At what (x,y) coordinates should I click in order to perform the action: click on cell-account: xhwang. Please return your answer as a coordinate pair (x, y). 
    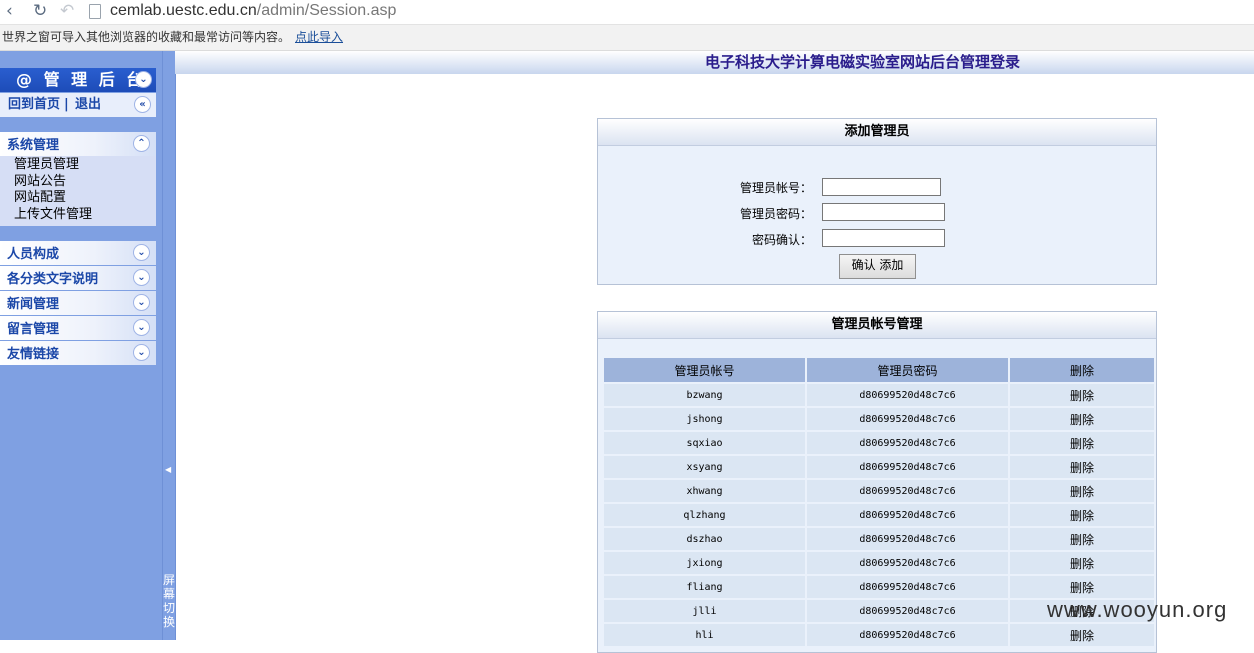
    Looking at the image, I should click on (704, 491).